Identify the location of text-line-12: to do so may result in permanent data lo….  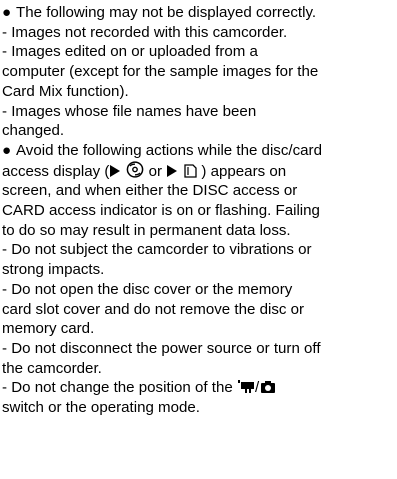
(146, 230).